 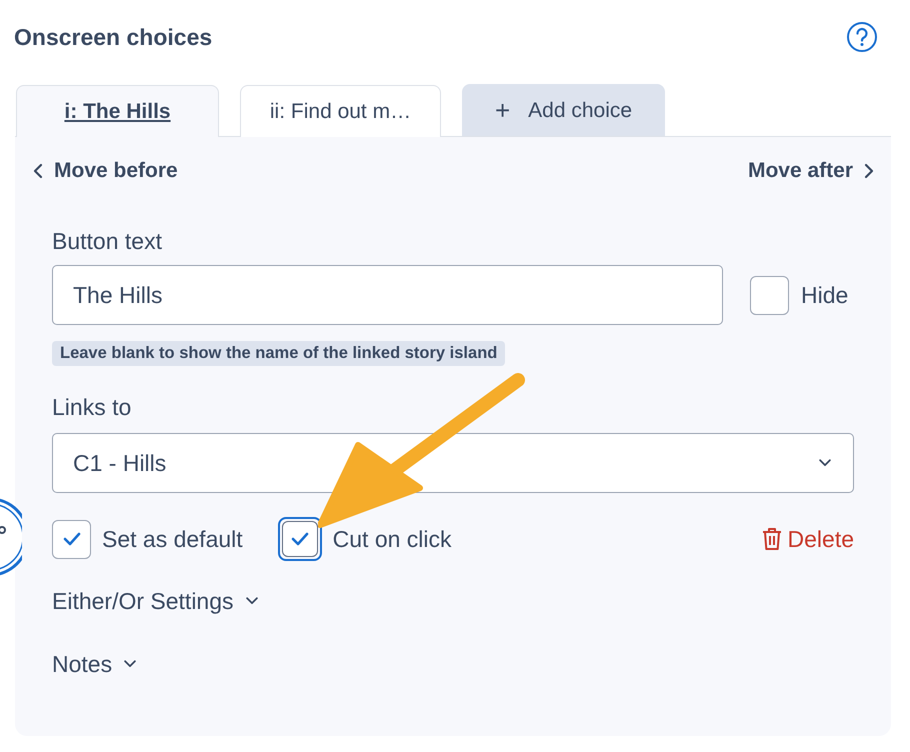 What do you see at coordinates (453, 463) in the screenshot?
I see `links-to-dropdown: C1 - Hills` at bounding box center [453, 463].